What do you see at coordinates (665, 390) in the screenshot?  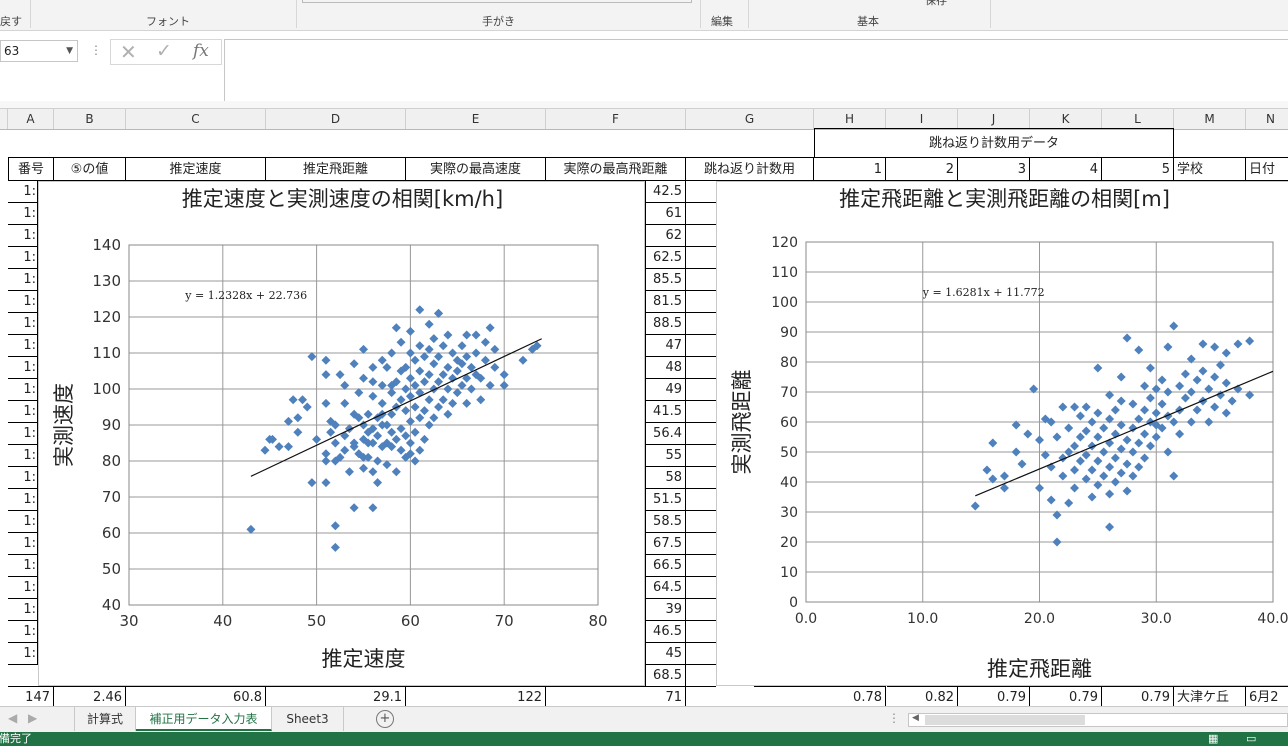 I see `max-distance-cell: 49` at bounding box center [665, 390].